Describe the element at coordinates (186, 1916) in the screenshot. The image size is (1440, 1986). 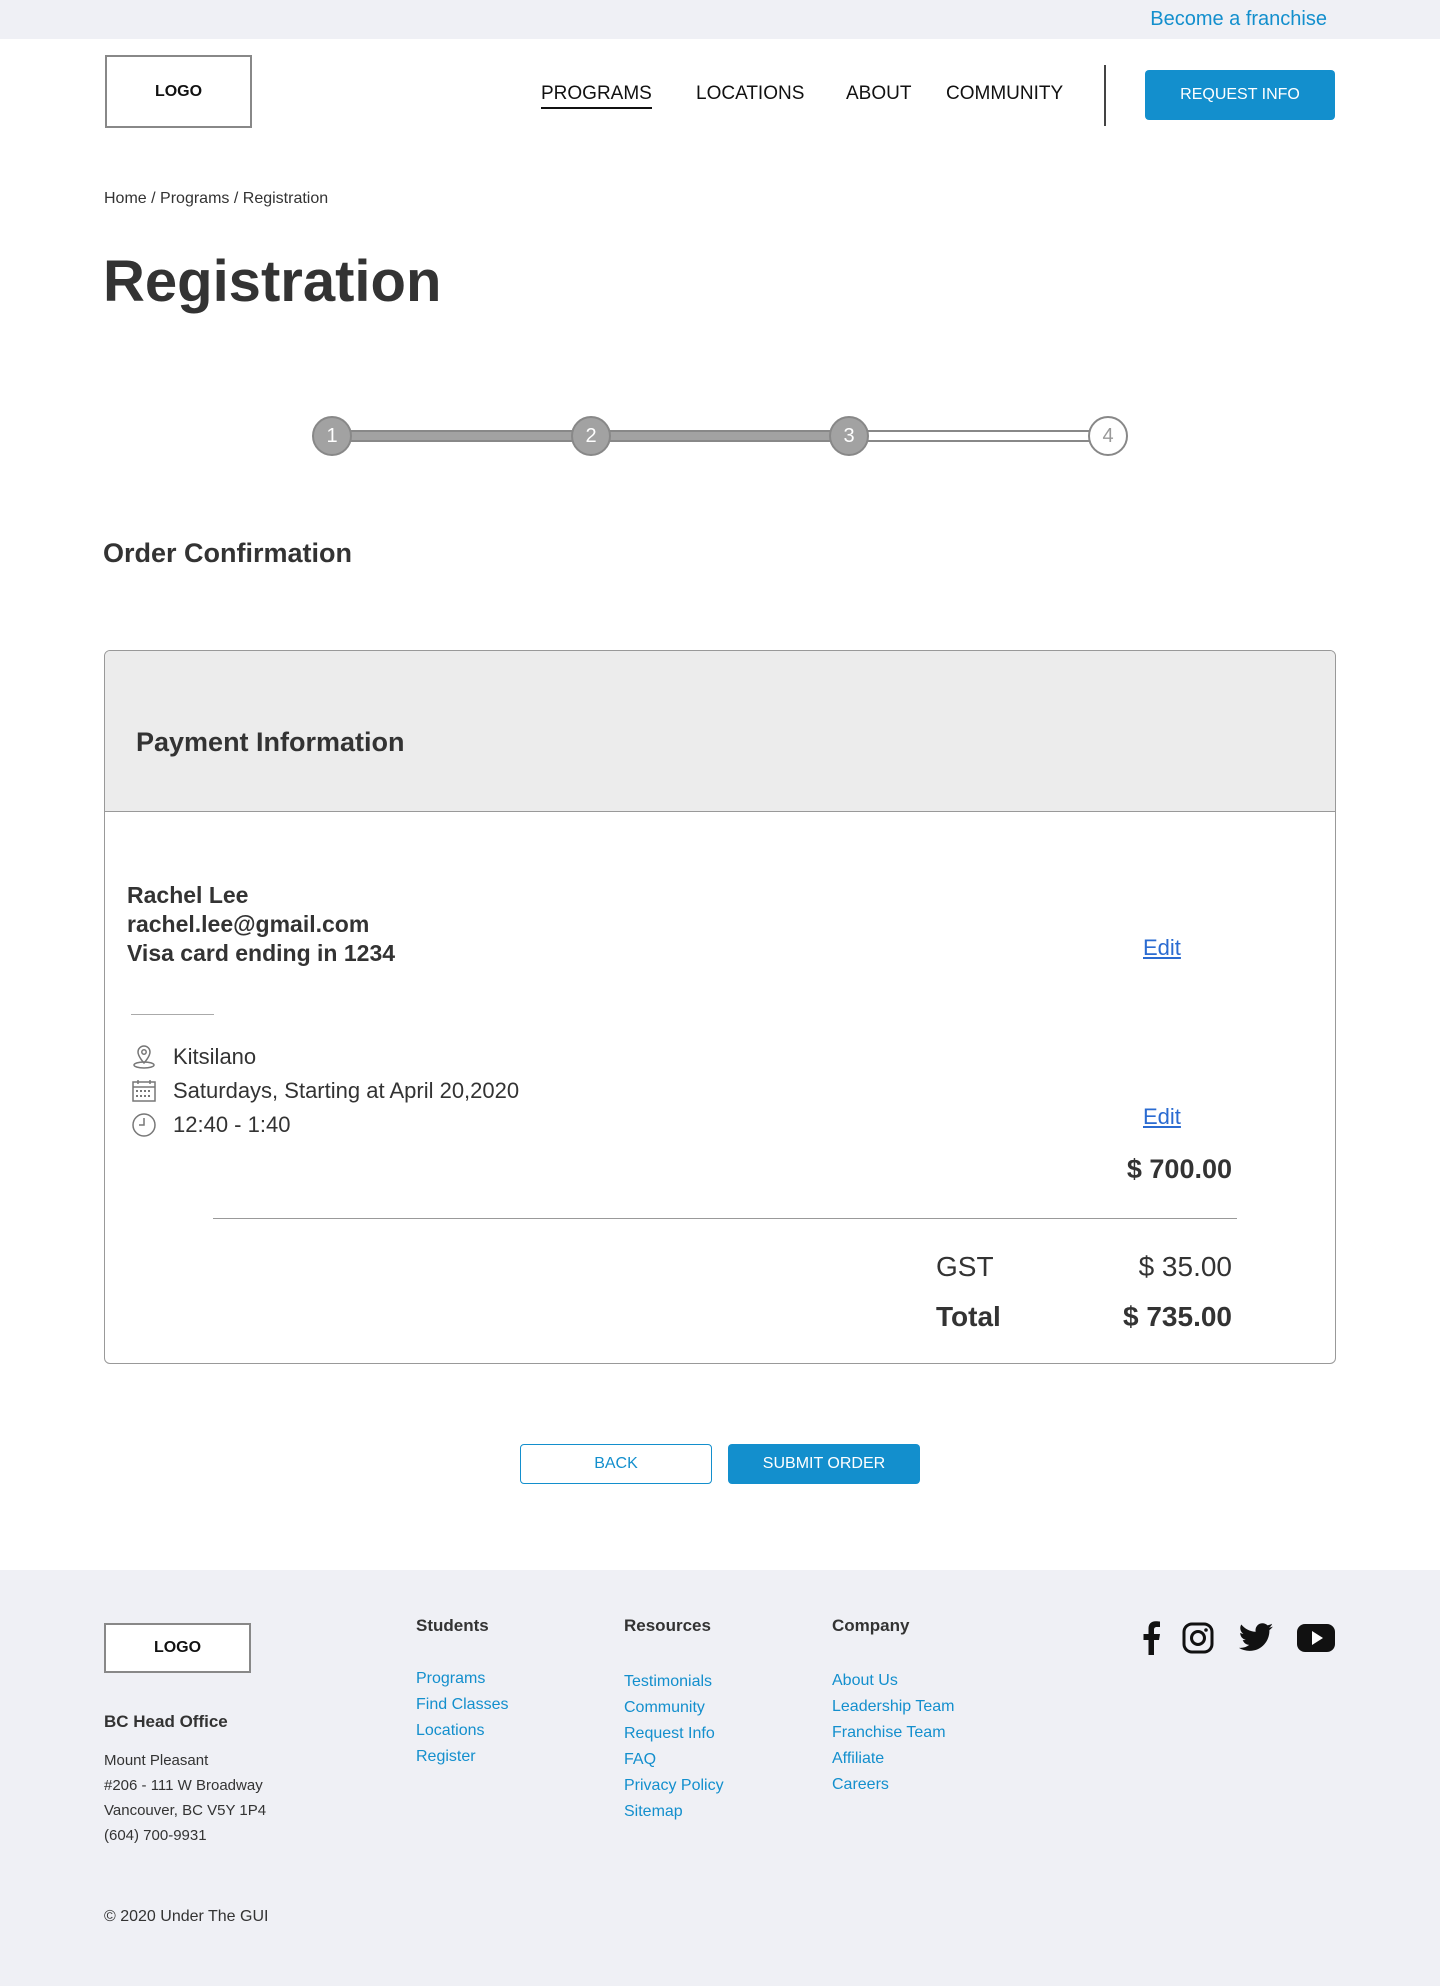
I see `copyright: © 2020 Under The GUI` at that location.